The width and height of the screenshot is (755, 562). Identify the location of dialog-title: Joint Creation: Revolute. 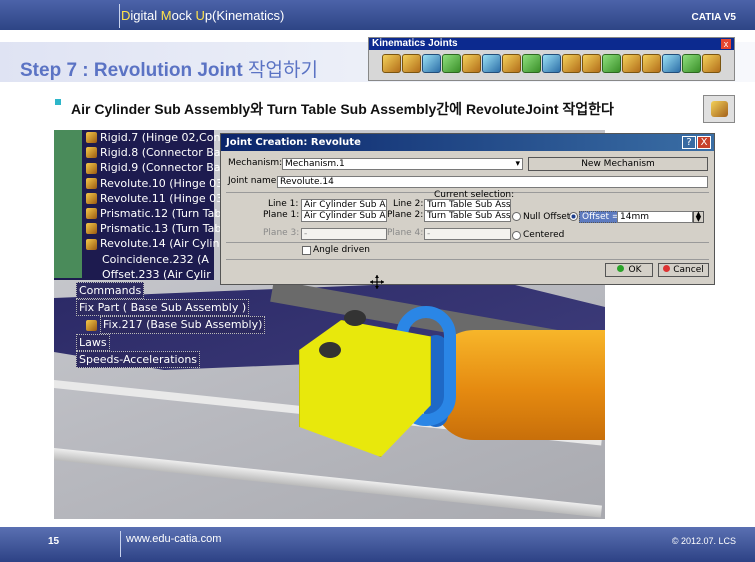
(467, 142).